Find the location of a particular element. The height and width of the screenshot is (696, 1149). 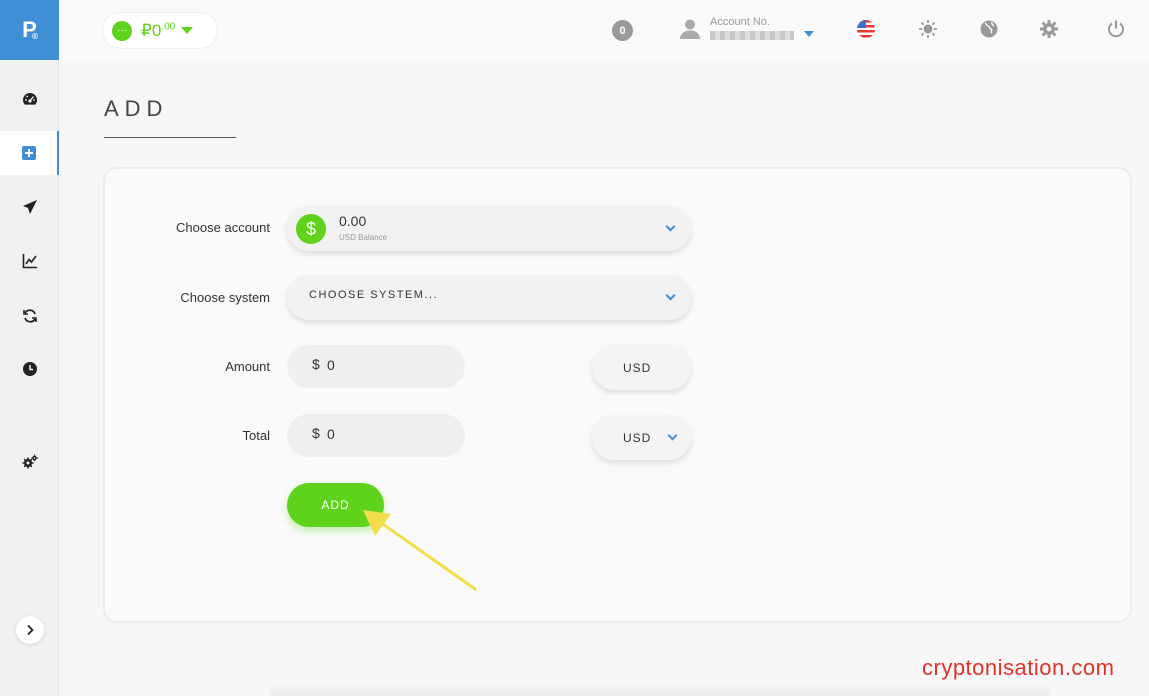

total-currency-label: USD is located at coordinates (637, 438).